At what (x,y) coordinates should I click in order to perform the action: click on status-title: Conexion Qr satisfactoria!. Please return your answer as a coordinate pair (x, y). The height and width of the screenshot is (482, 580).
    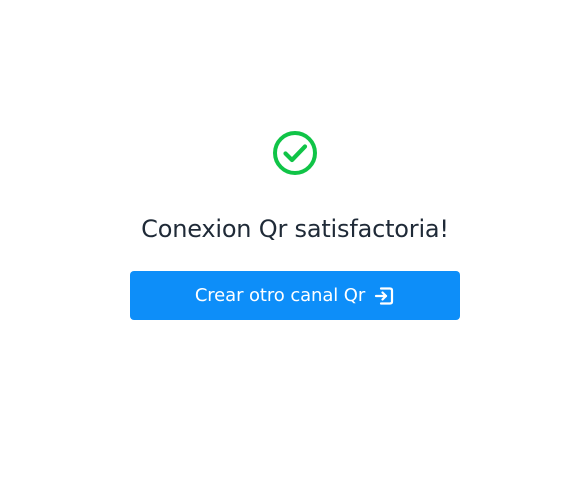
    Looking at the image, I should click on (295, 229).